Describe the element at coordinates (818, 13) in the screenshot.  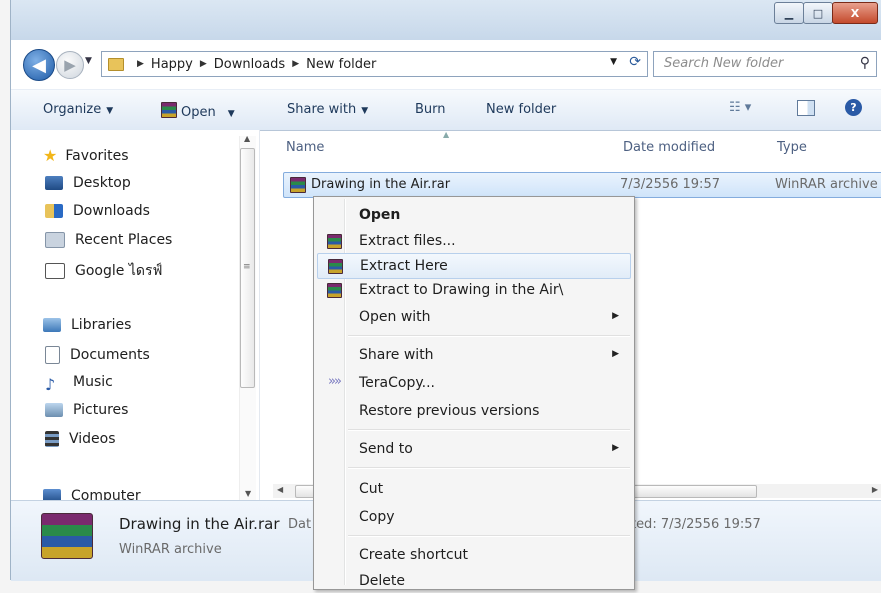
I see `maximize-button: □` at that location.